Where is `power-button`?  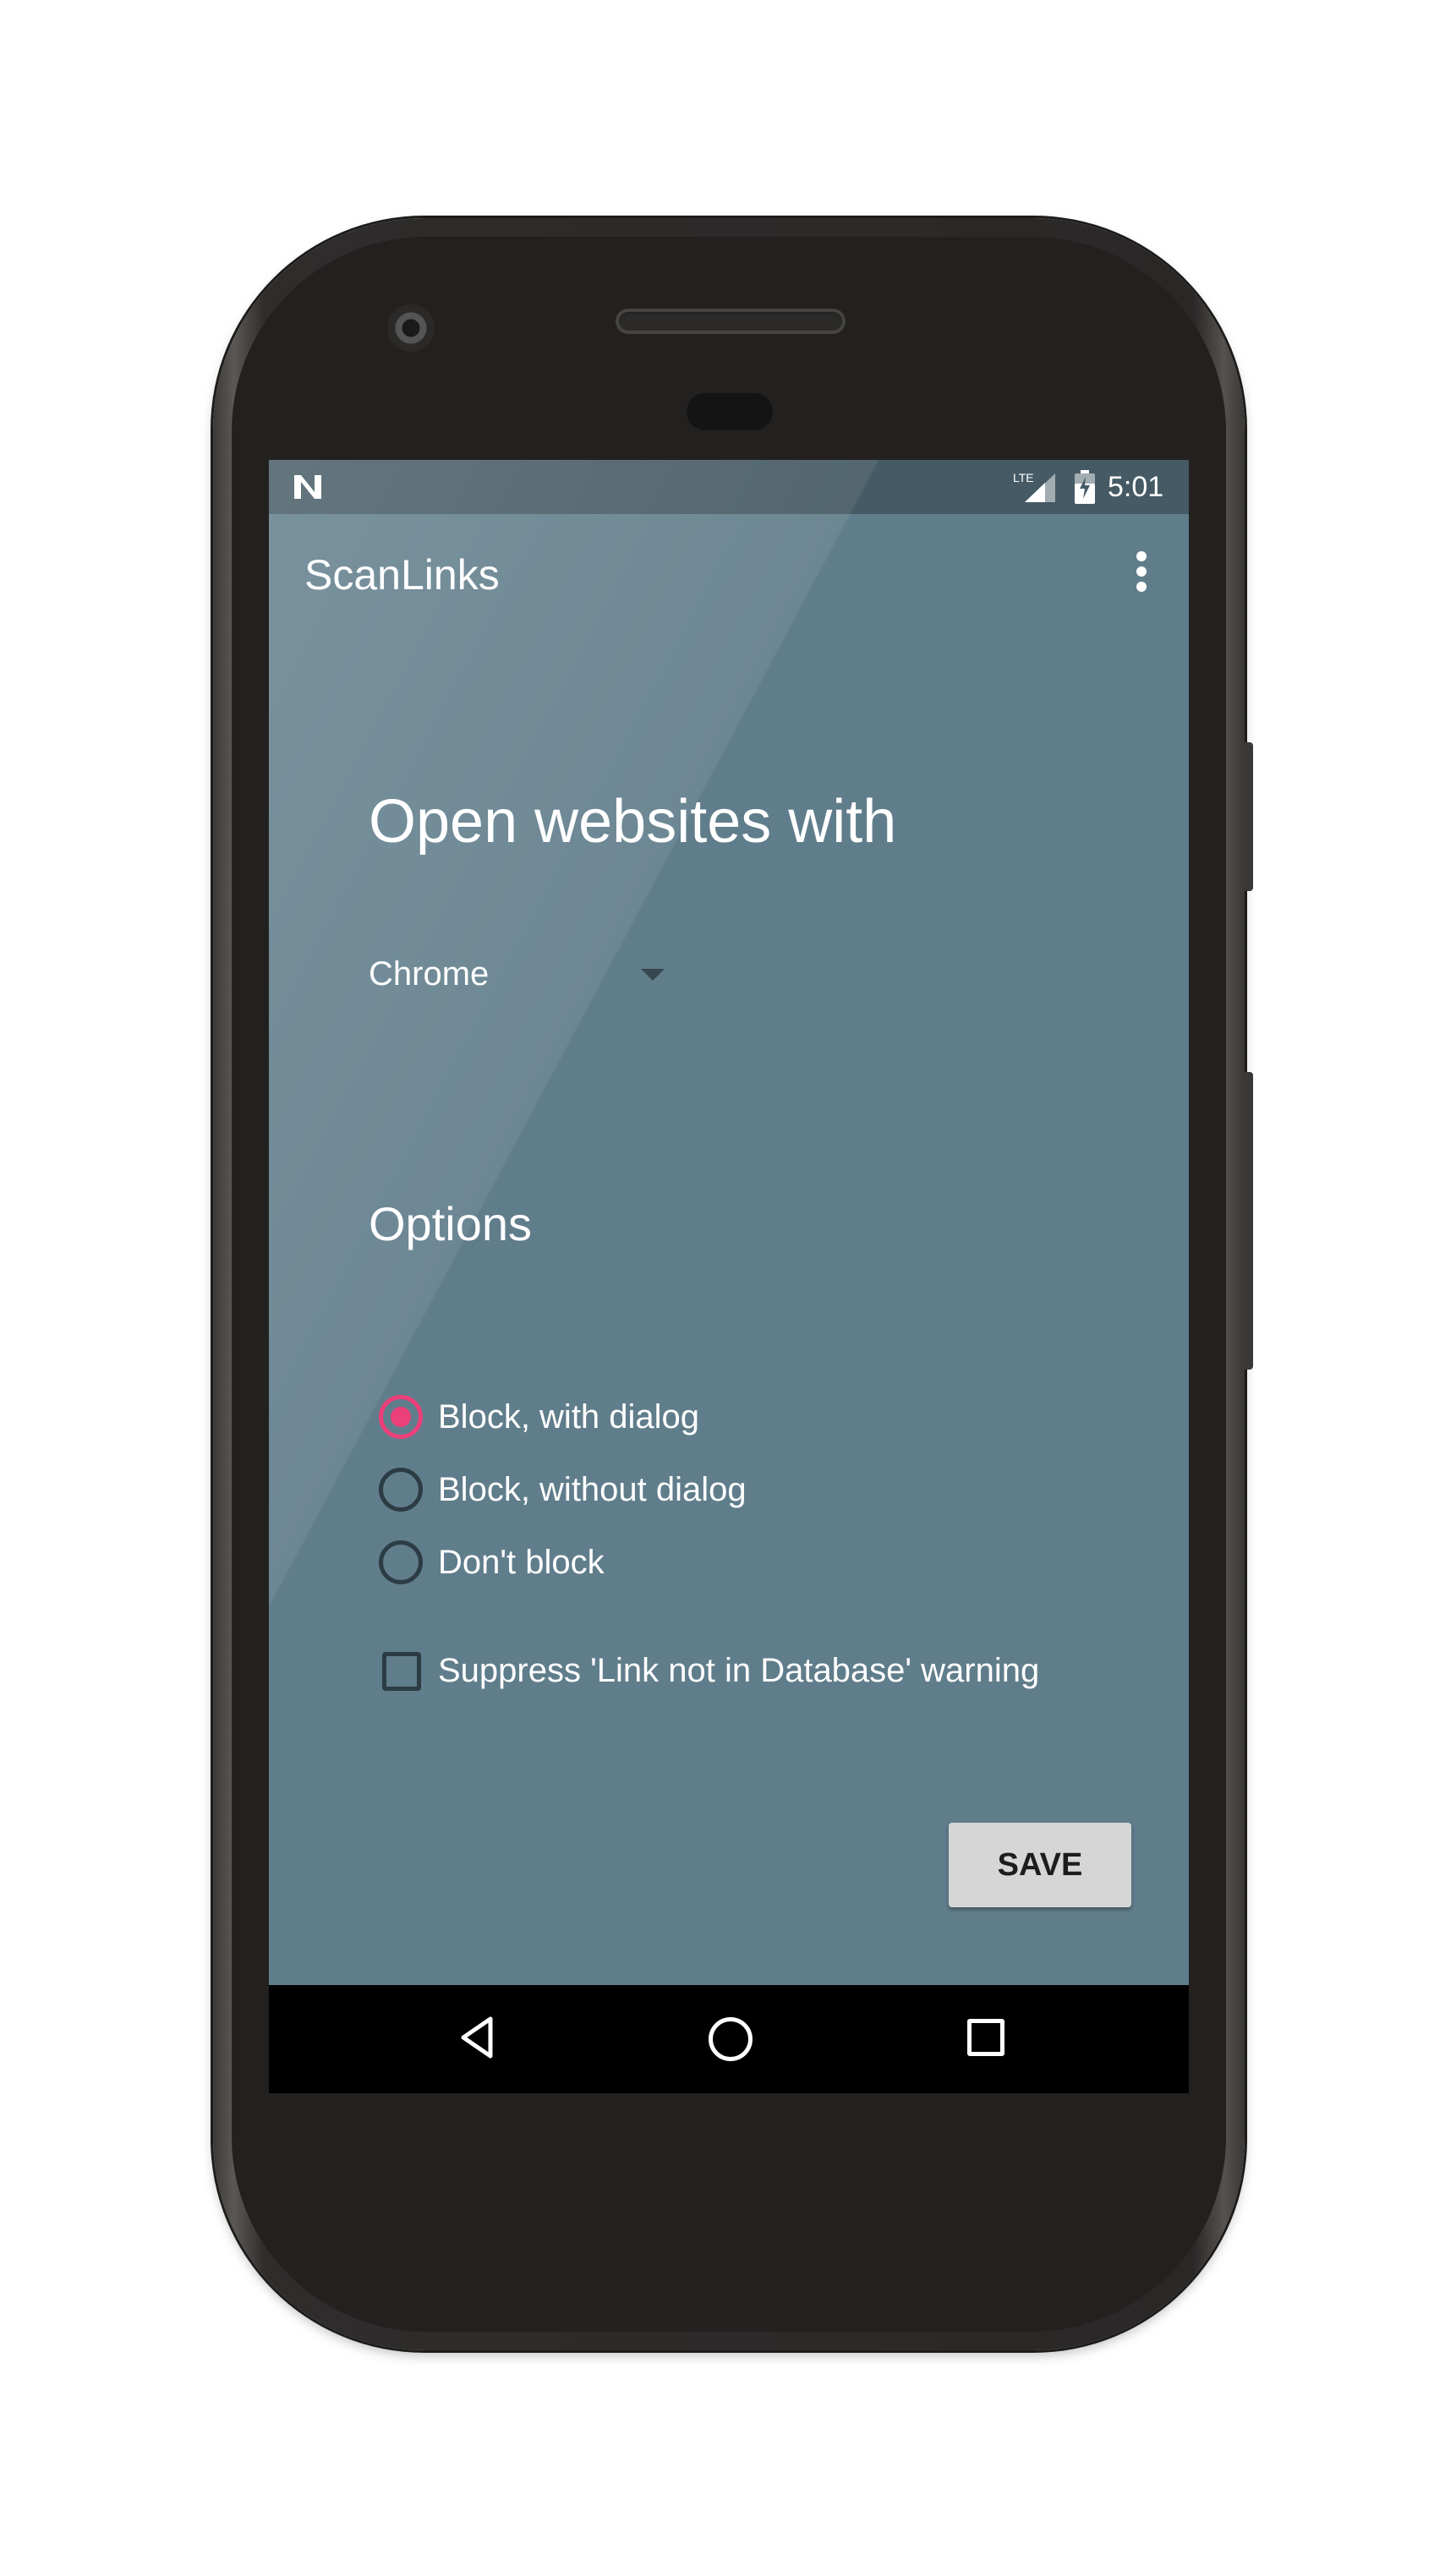
power-button is located at coordinates (1249, 817).